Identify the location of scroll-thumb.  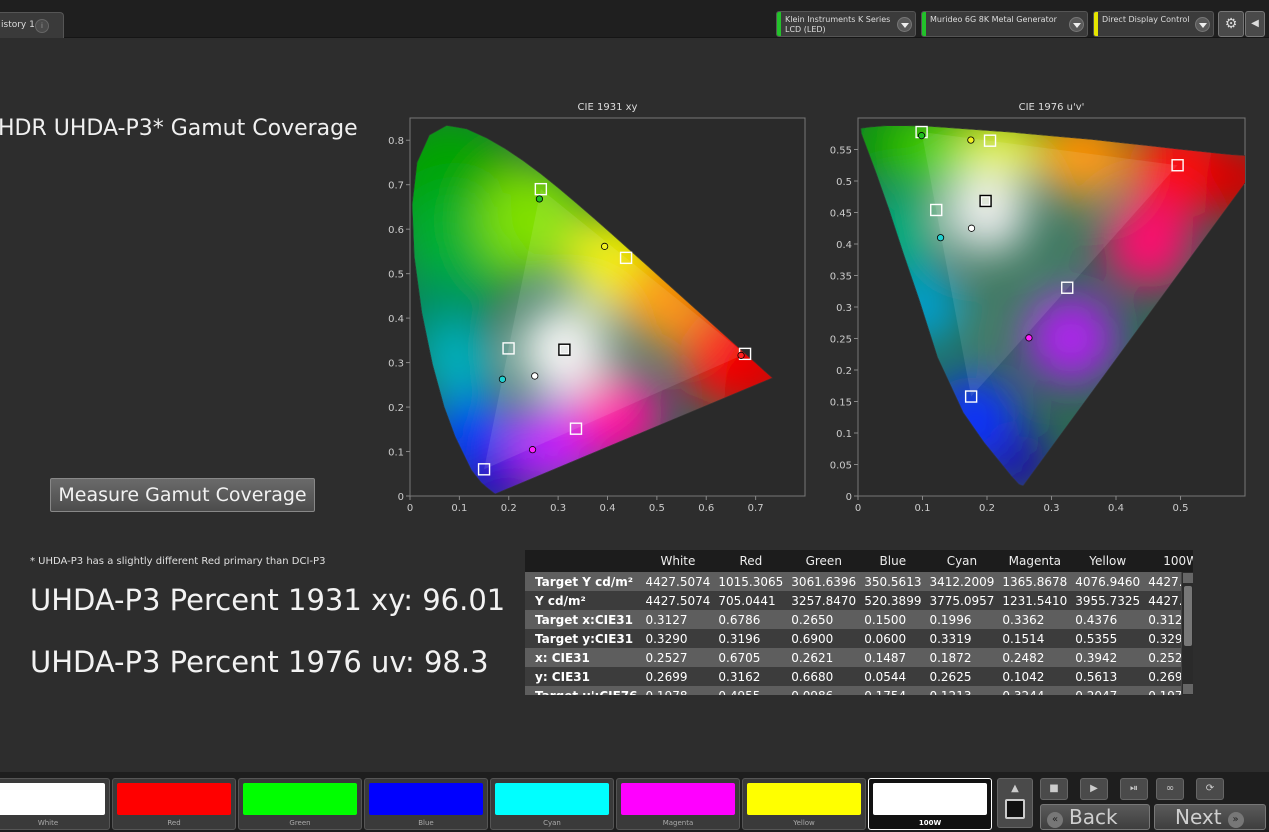
(1188, 616).